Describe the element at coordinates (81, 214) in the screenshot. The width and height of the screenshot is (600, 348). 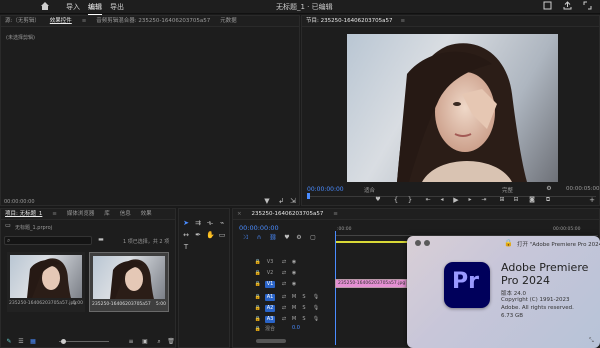
I see `tab-media-browser: 媒体浏览器` at that location.